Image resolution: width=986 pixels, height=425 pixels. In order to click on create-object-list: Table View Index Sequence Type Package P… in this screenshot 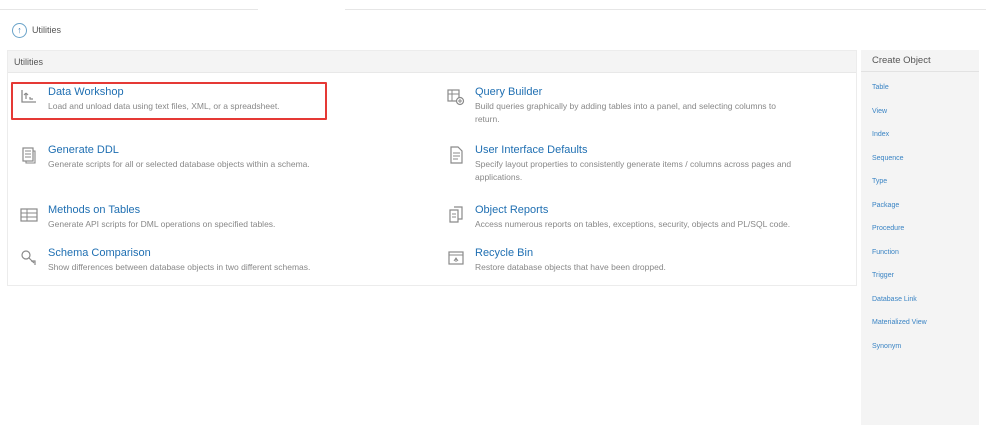, I will do `click(920, 215)`.